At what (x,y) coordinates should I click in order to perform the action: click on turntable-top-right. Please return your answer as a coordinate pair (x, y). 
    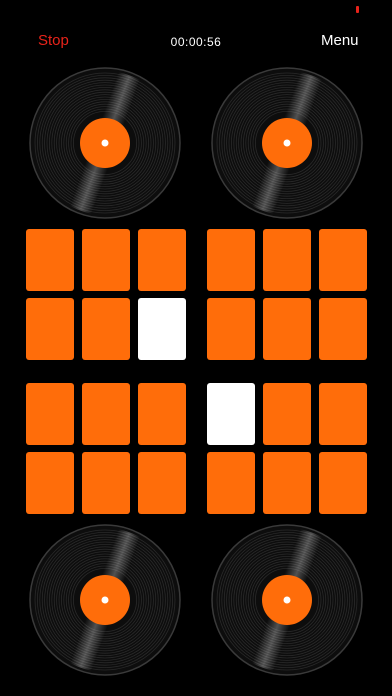
    Looking at the image, I should click on (287, 143).